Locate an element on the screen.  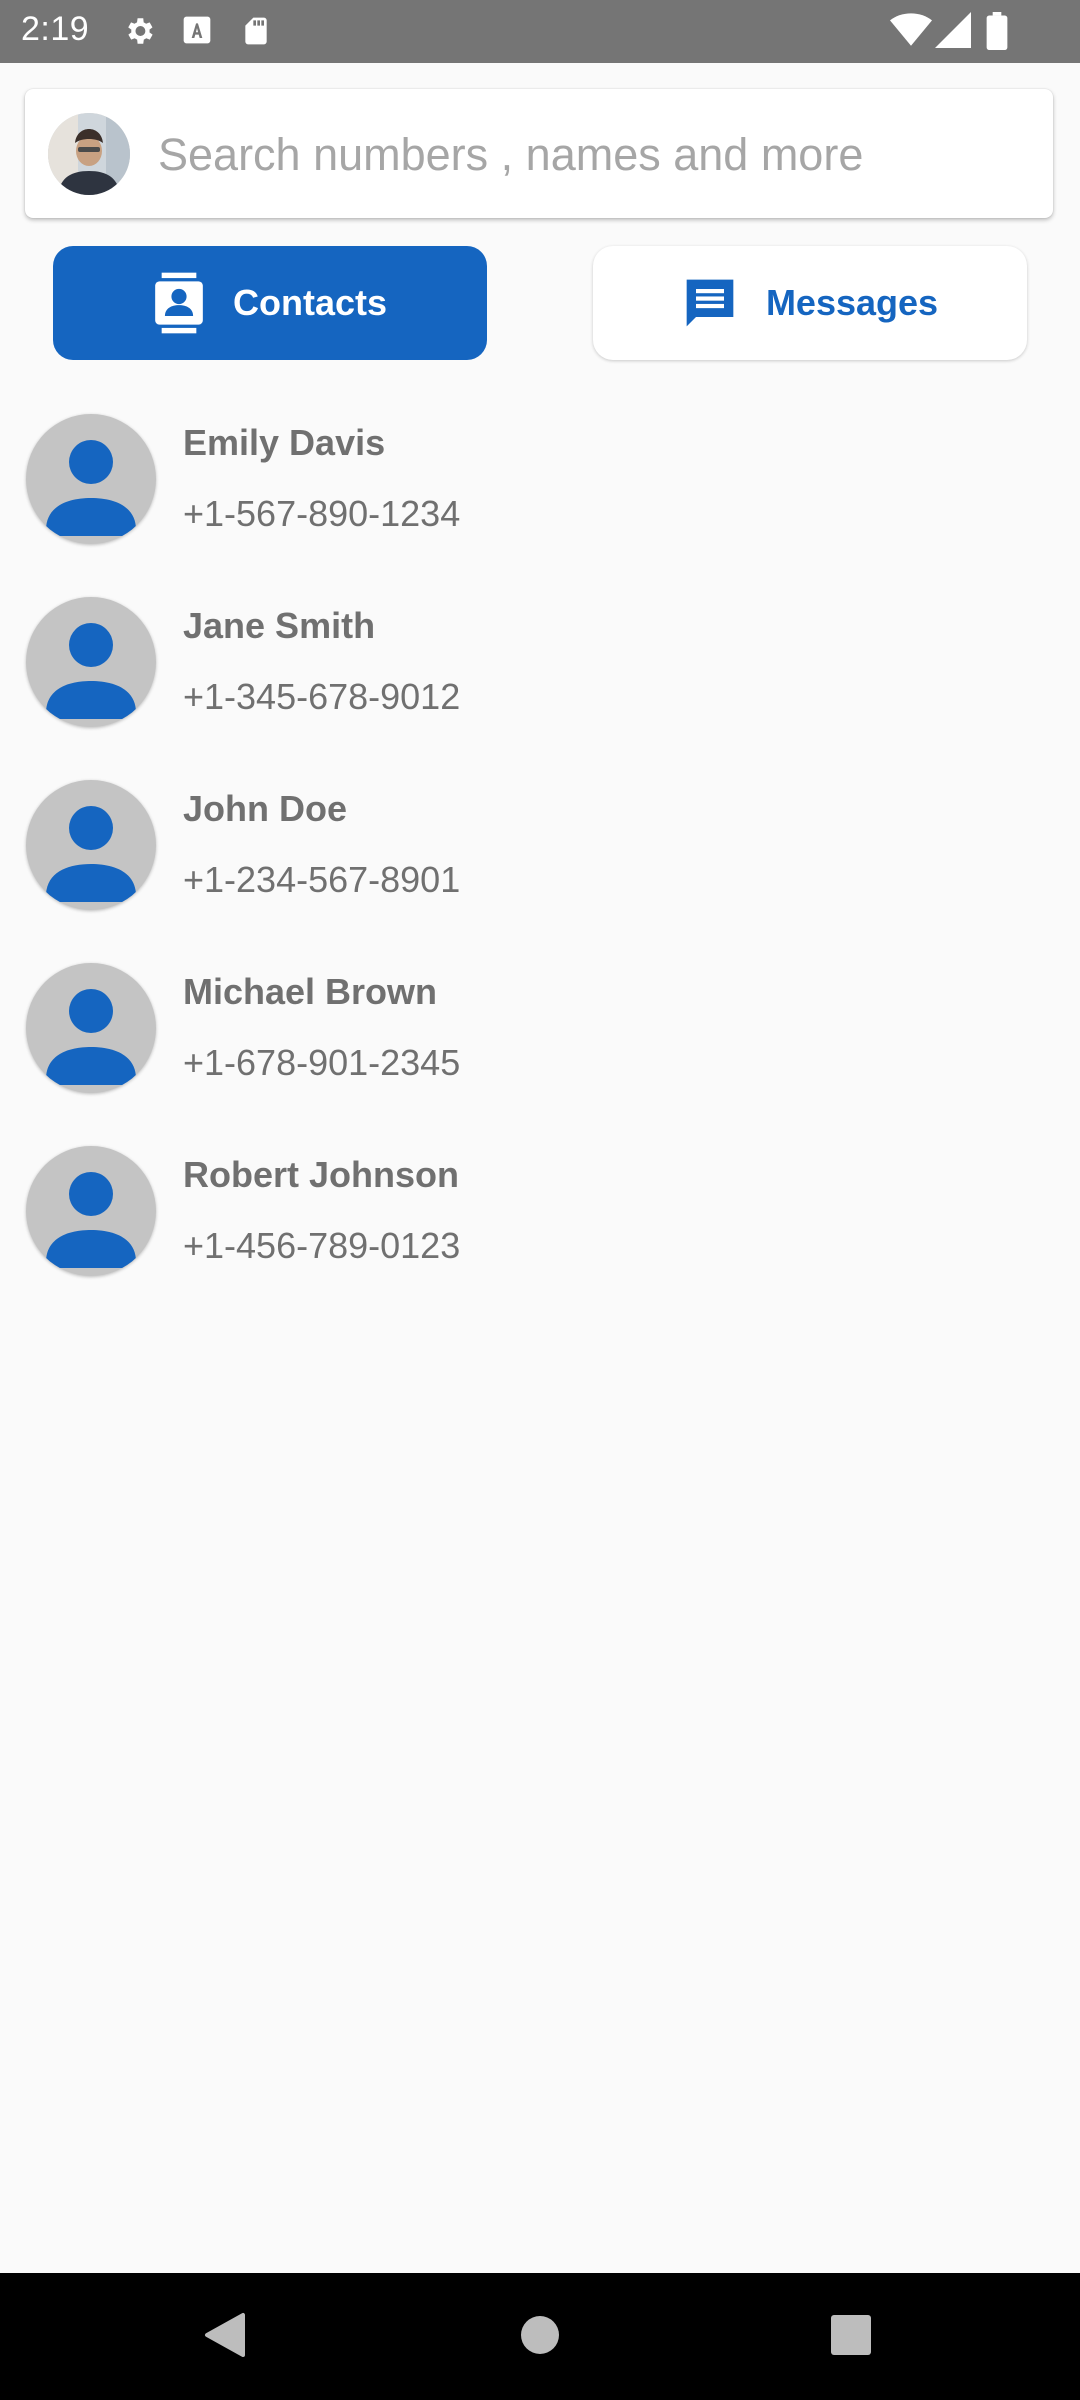
contact-card-icon is located at coordinates (179, 303).